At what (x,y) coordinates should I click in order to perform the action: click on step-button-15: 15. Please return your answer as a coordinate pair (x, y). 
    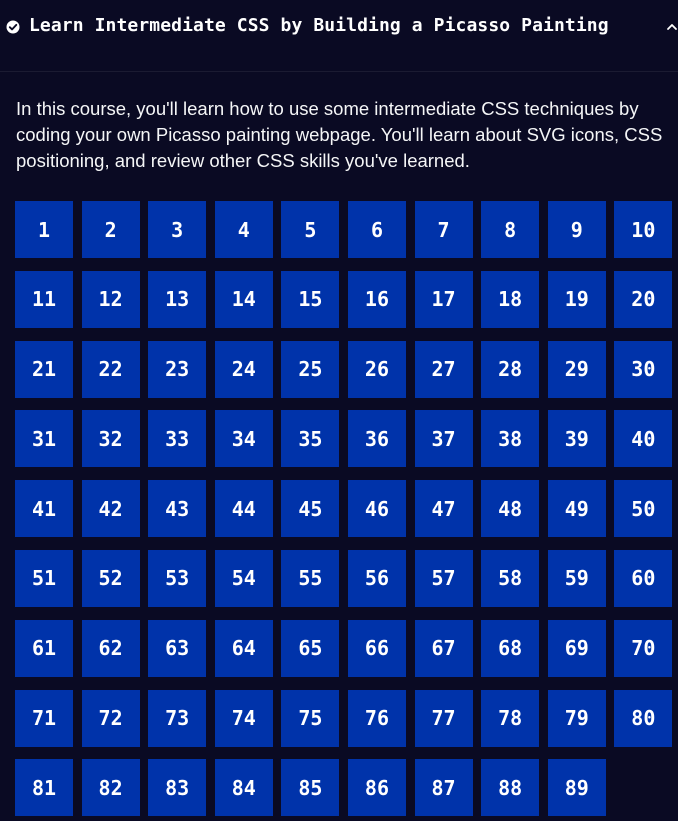
    Looking at the image, I should click on (310, 299).